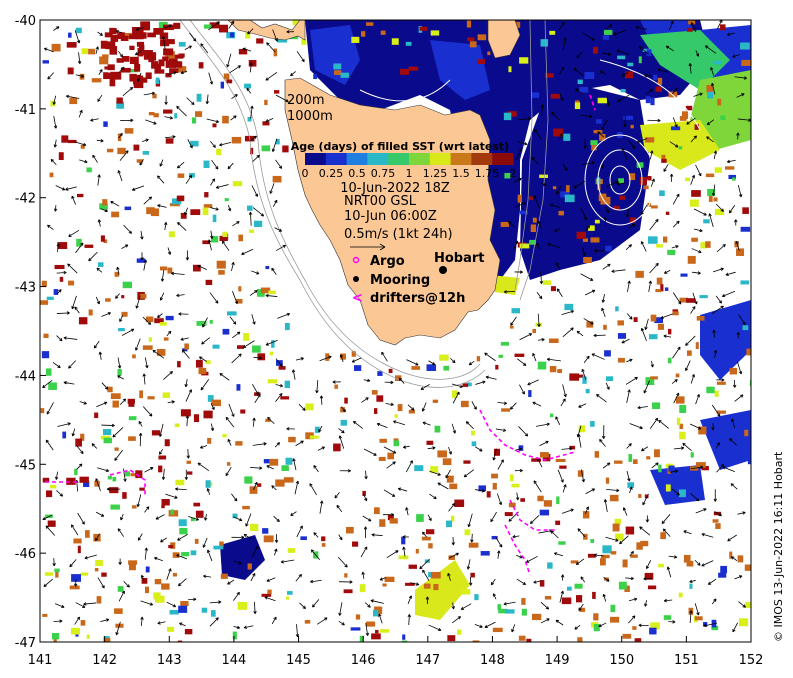 The height and width of the screenshot is (678, 793). I want to click on colorbar-tick-label: 1.25, so click(435, 173).